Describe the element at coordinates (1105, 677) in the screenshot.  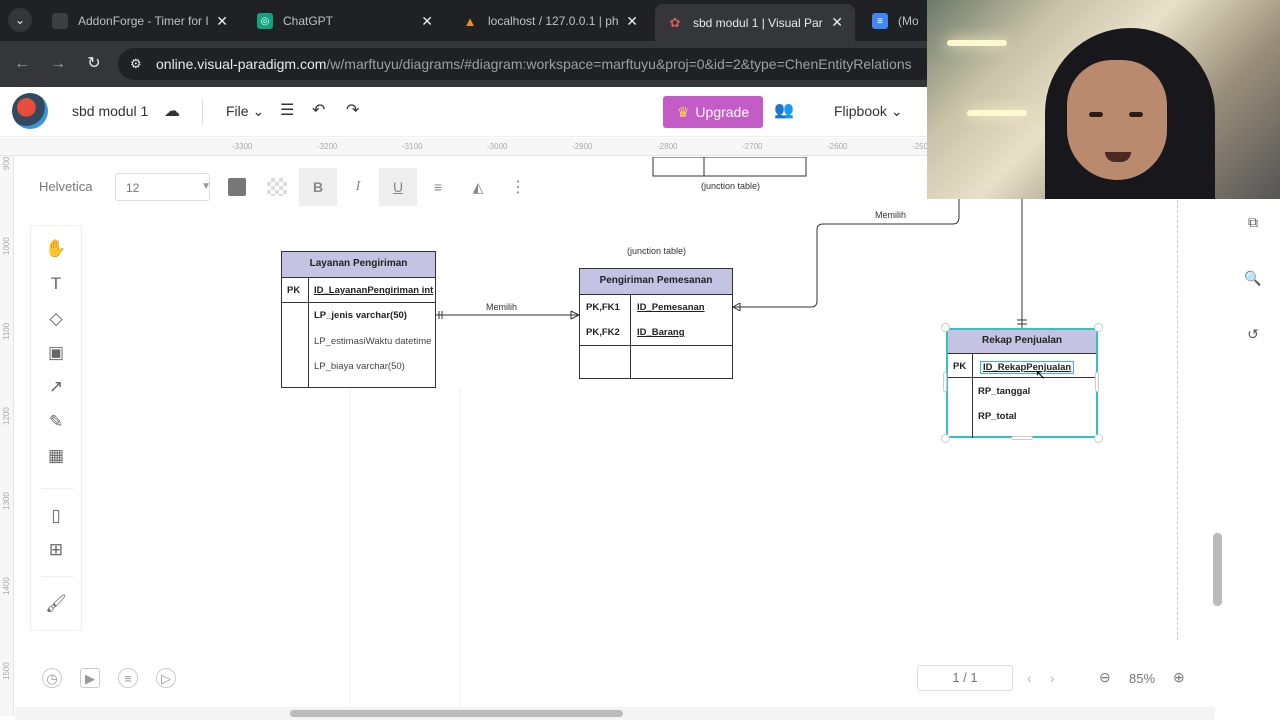
I see `zoom-out-icon: ⊖` at that location.